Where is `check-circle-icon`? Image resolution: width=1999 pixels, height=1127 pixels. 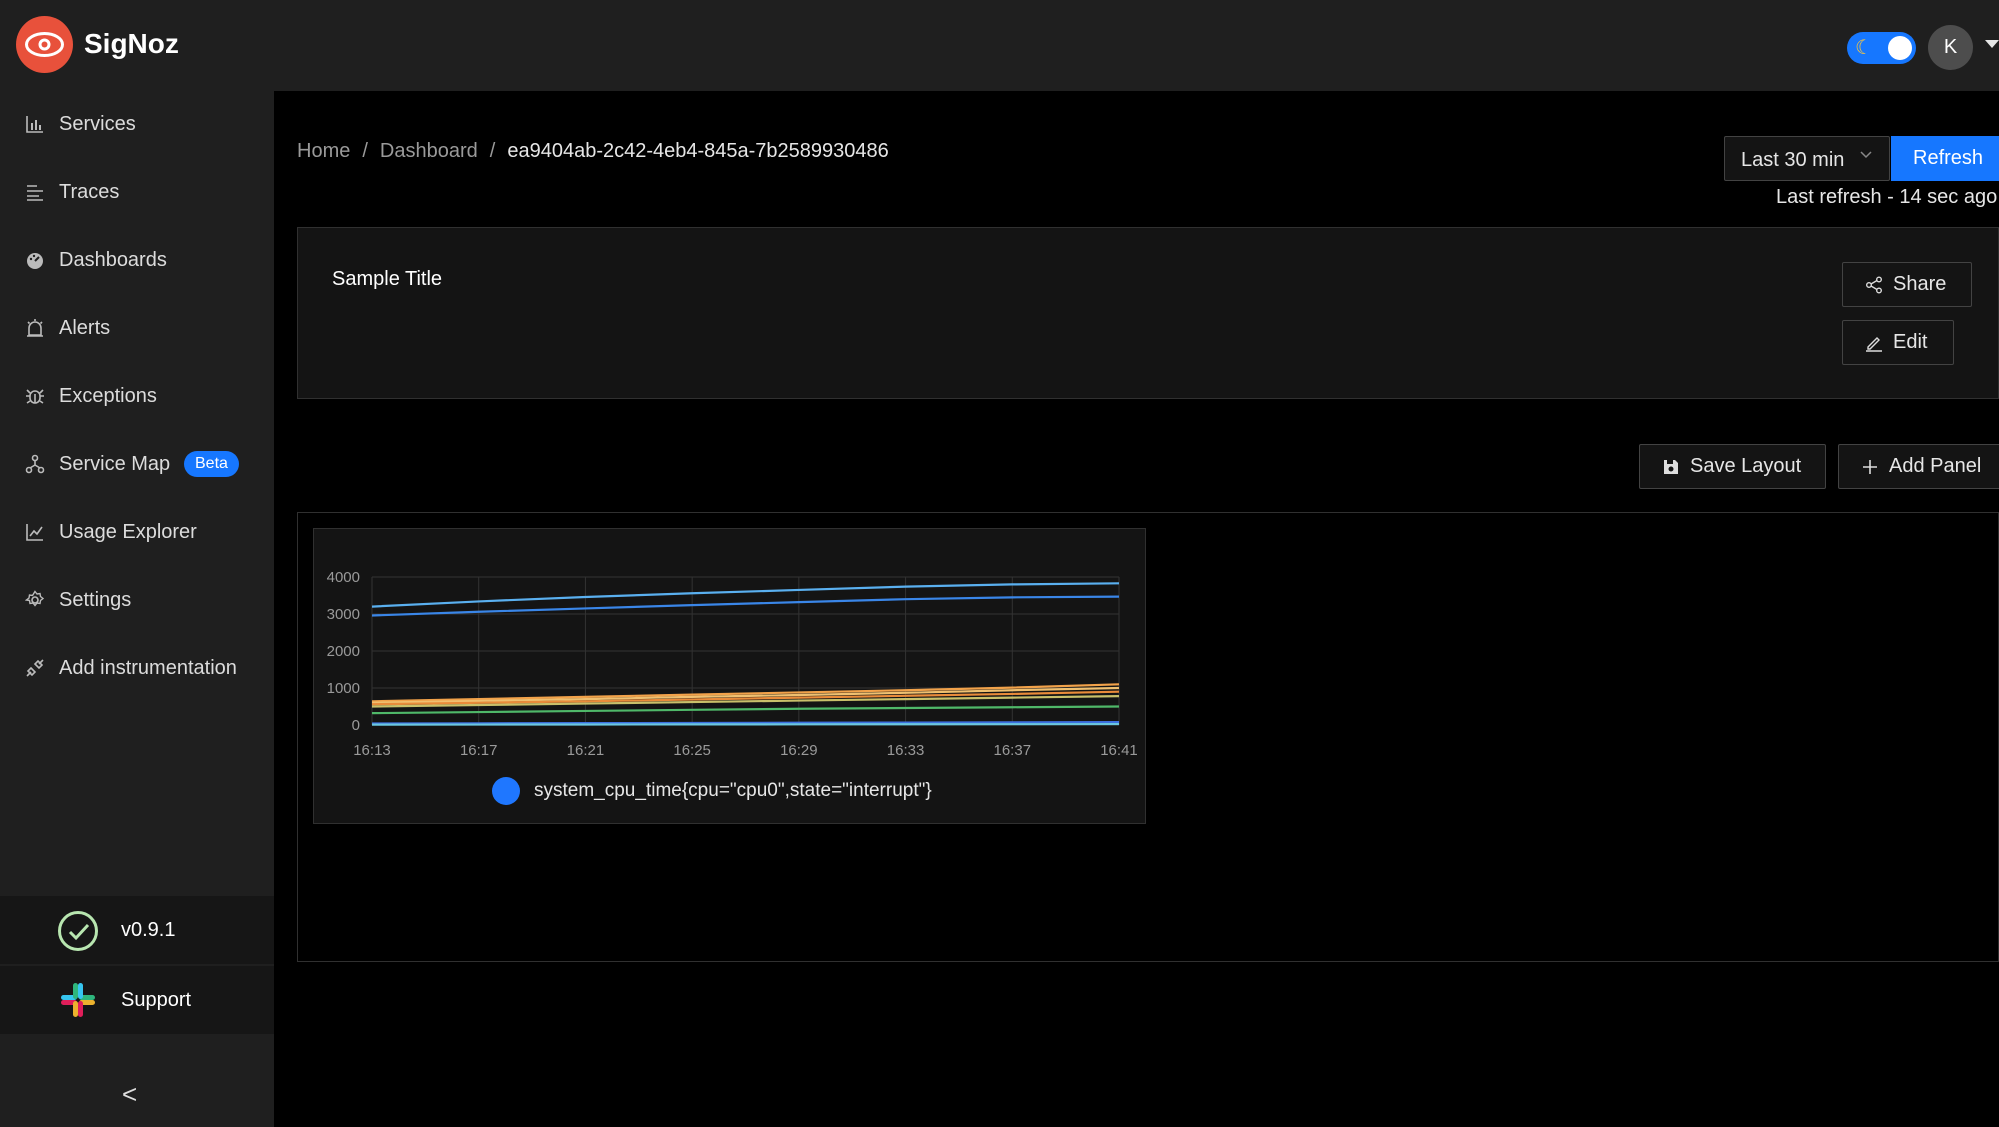
check-circle-icon is located at coordinates (78, 931).